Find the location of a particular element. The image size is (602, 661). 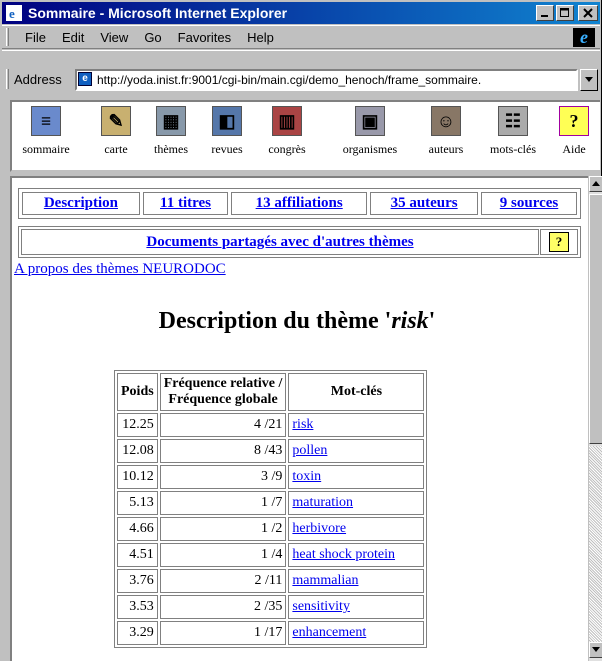

nav-link-titres: 11 titres is located at coordinates (185, 203).